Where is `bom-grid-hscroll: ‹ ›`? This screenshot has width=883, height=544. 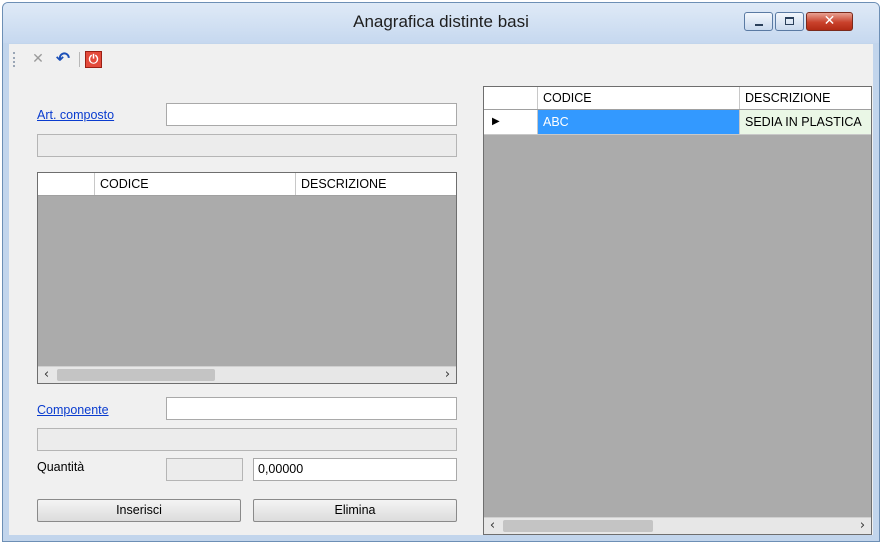
bom-grid-hscroll: ‹ › is located at coordinates (677, 525).